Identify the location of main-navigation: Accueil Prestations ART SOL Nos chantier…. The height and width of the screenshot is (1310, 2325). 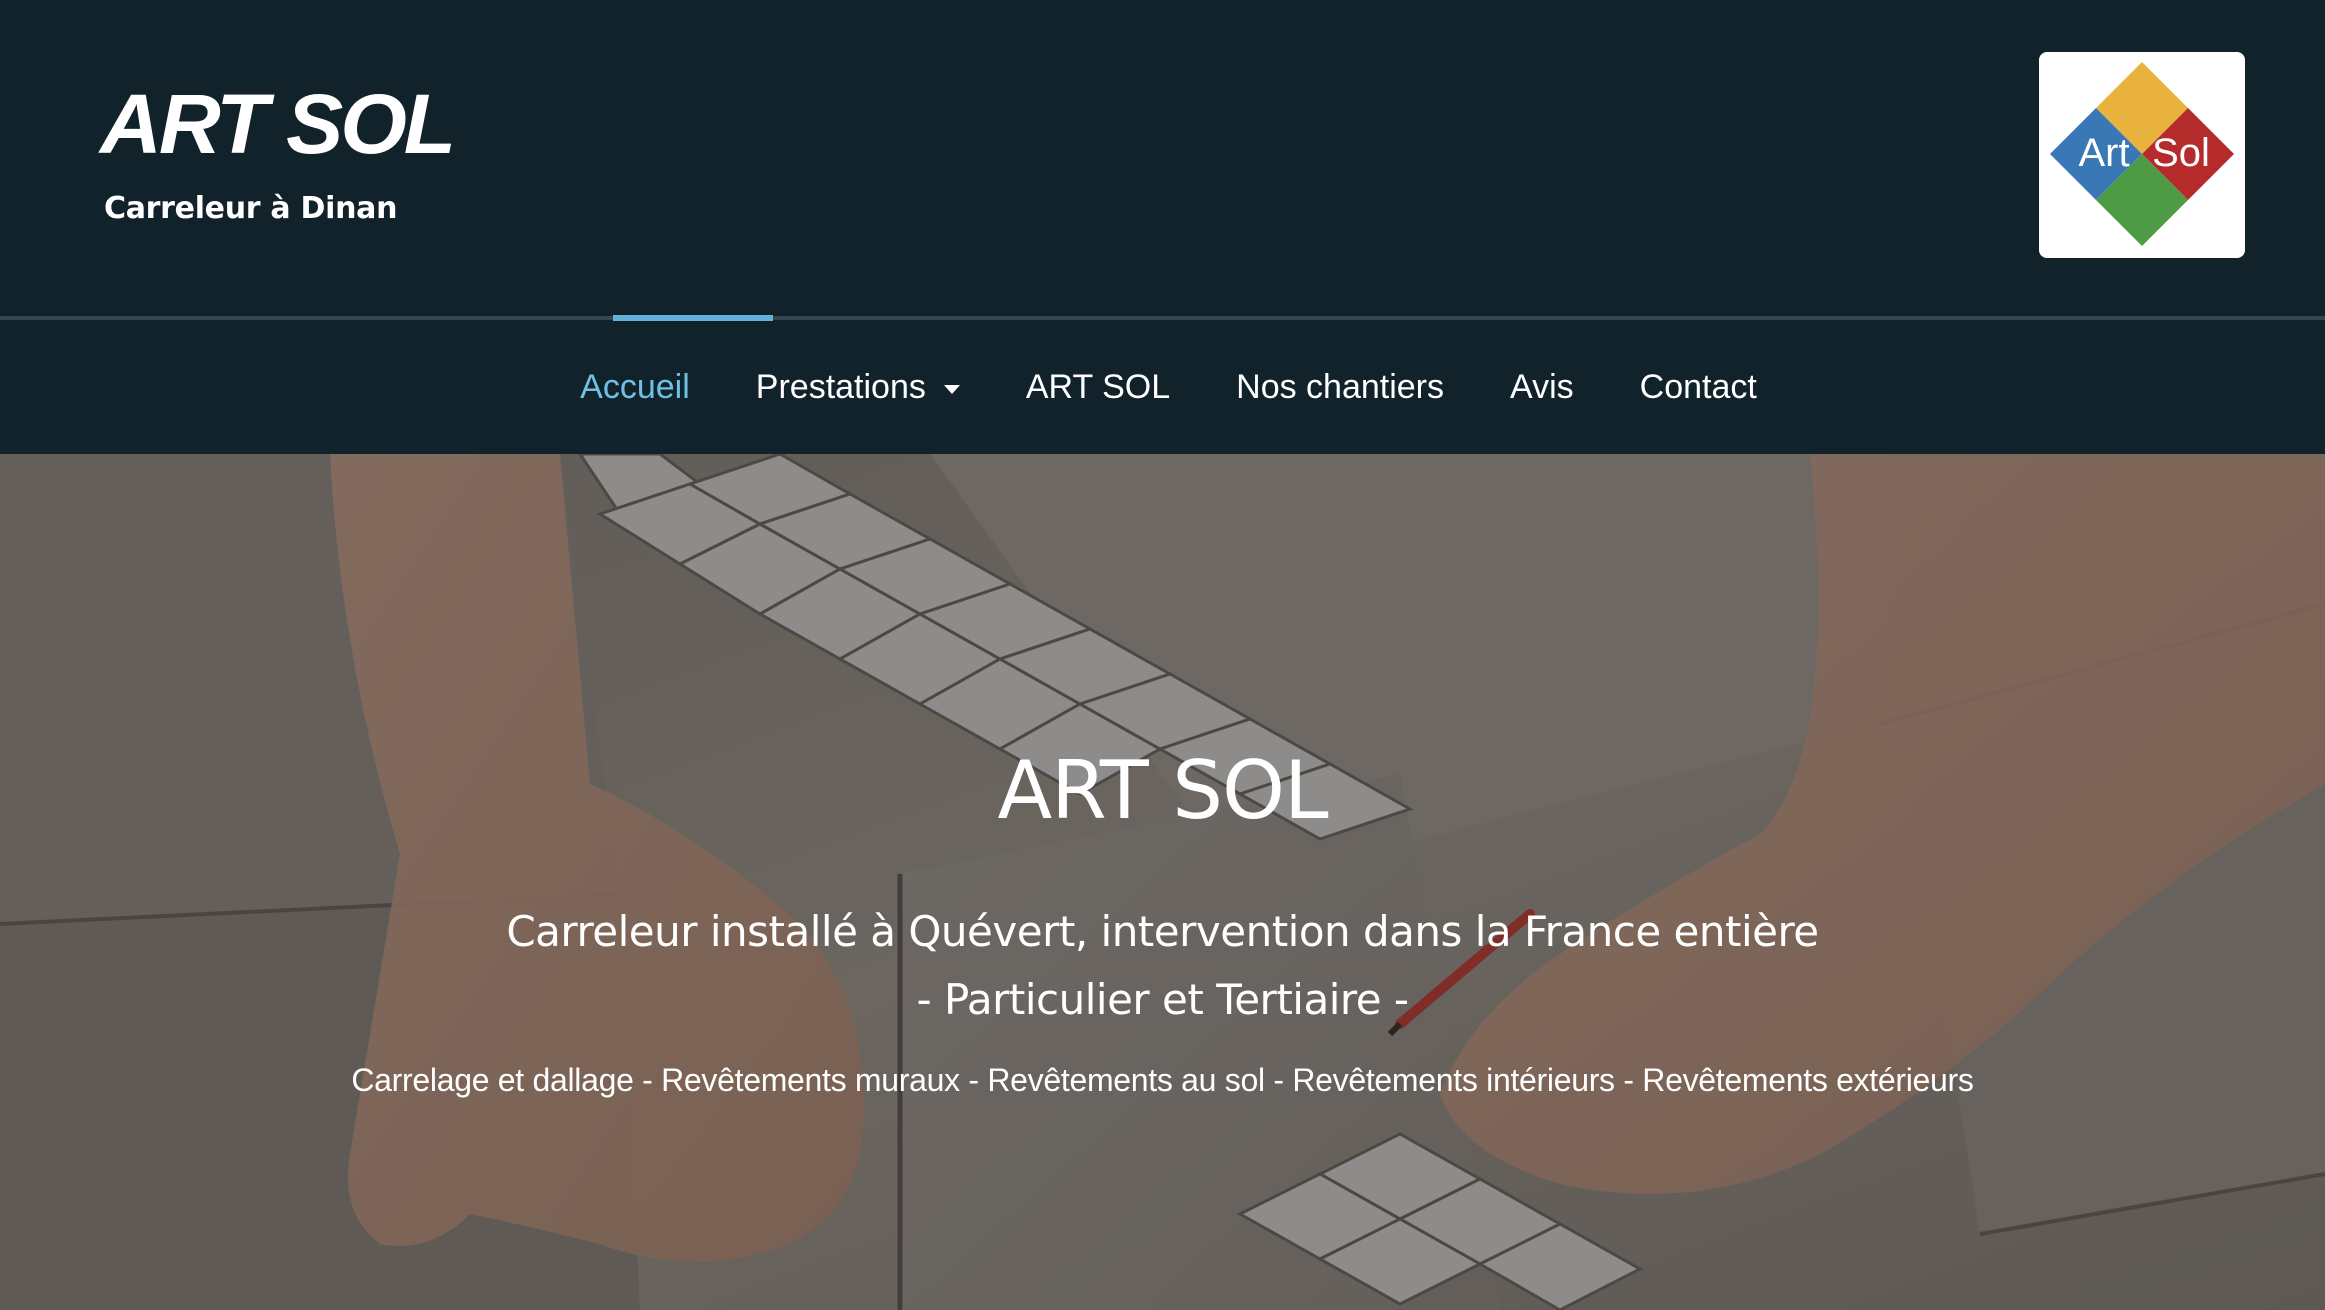
(1162, 384).